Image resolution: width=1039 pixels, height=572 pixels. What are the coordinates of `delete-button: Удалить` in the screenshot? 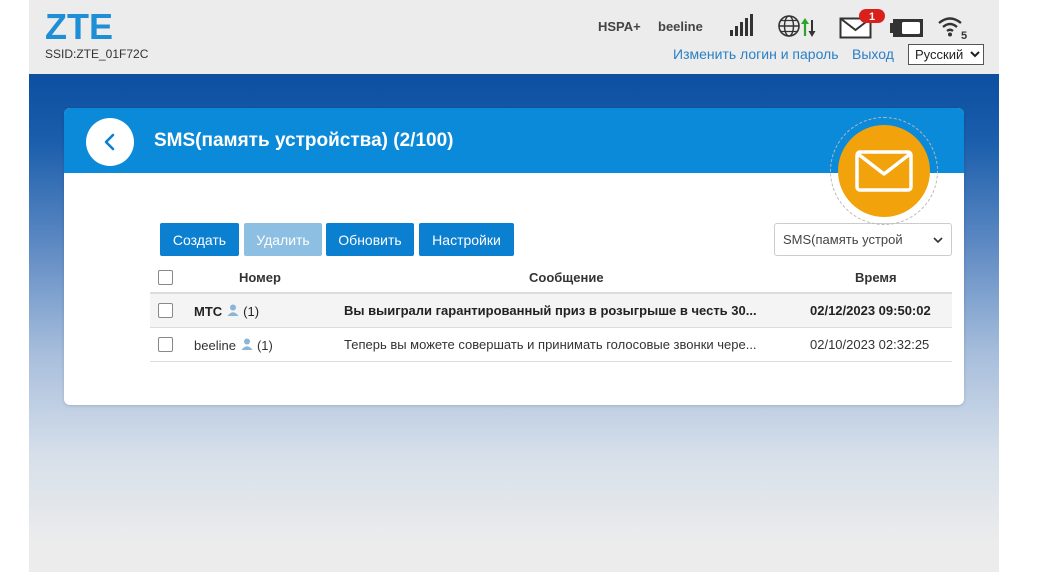 It's located at (283, 239).